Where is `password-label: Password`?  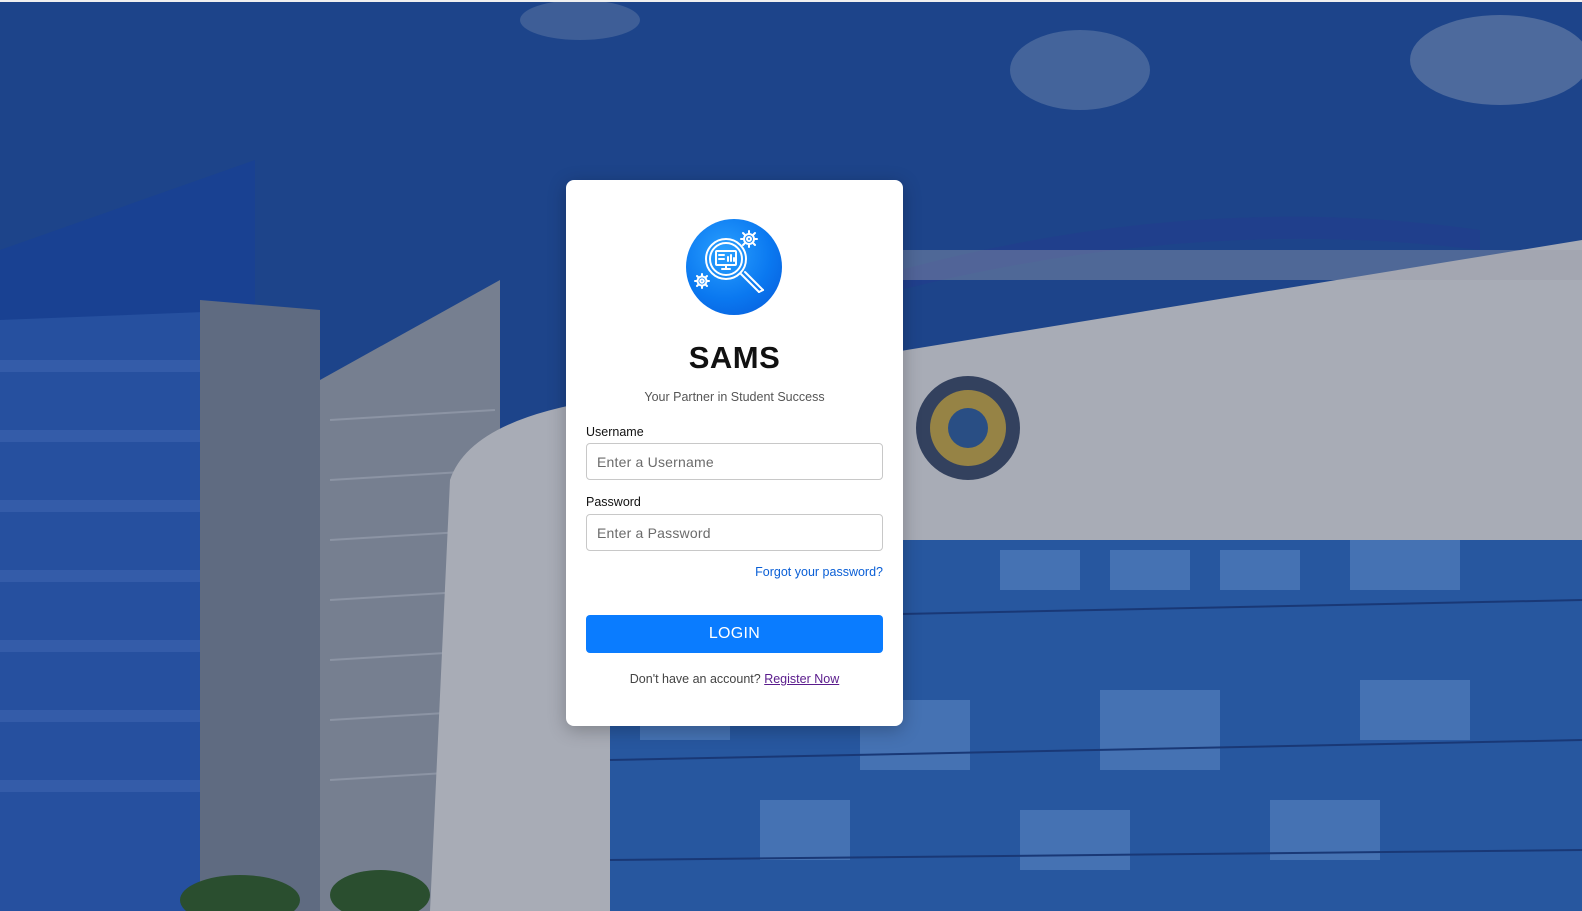 password-label: Password is located at coordinates (613, 502).